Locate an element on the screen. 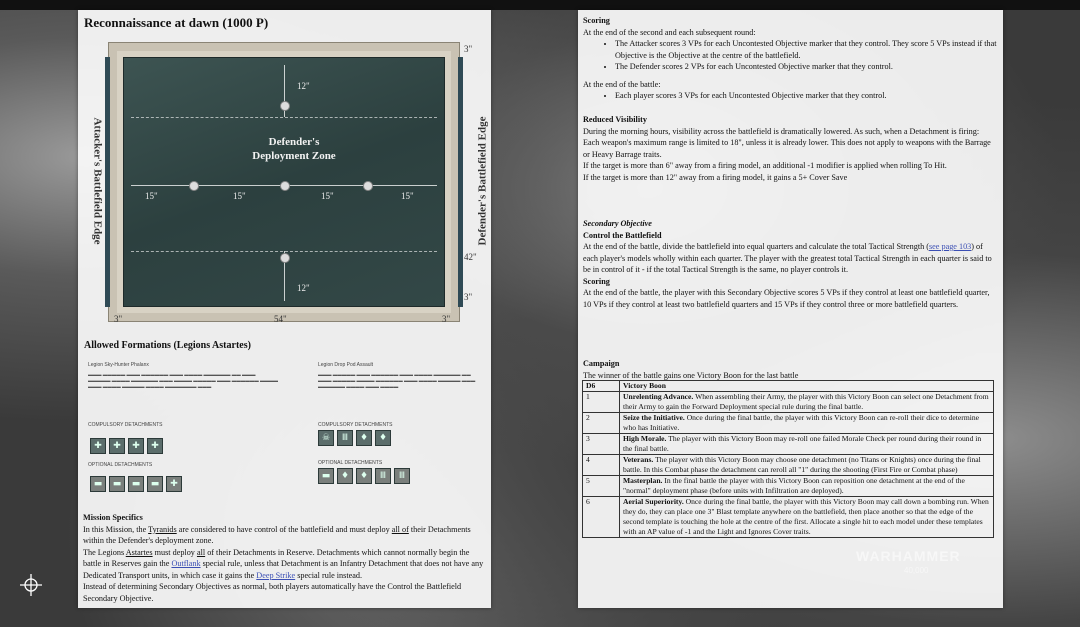 Image resolution: width=1080 pixels, height=627 pixels. watermark-subtitle: 40,000 is located at coordinates (916, 570).